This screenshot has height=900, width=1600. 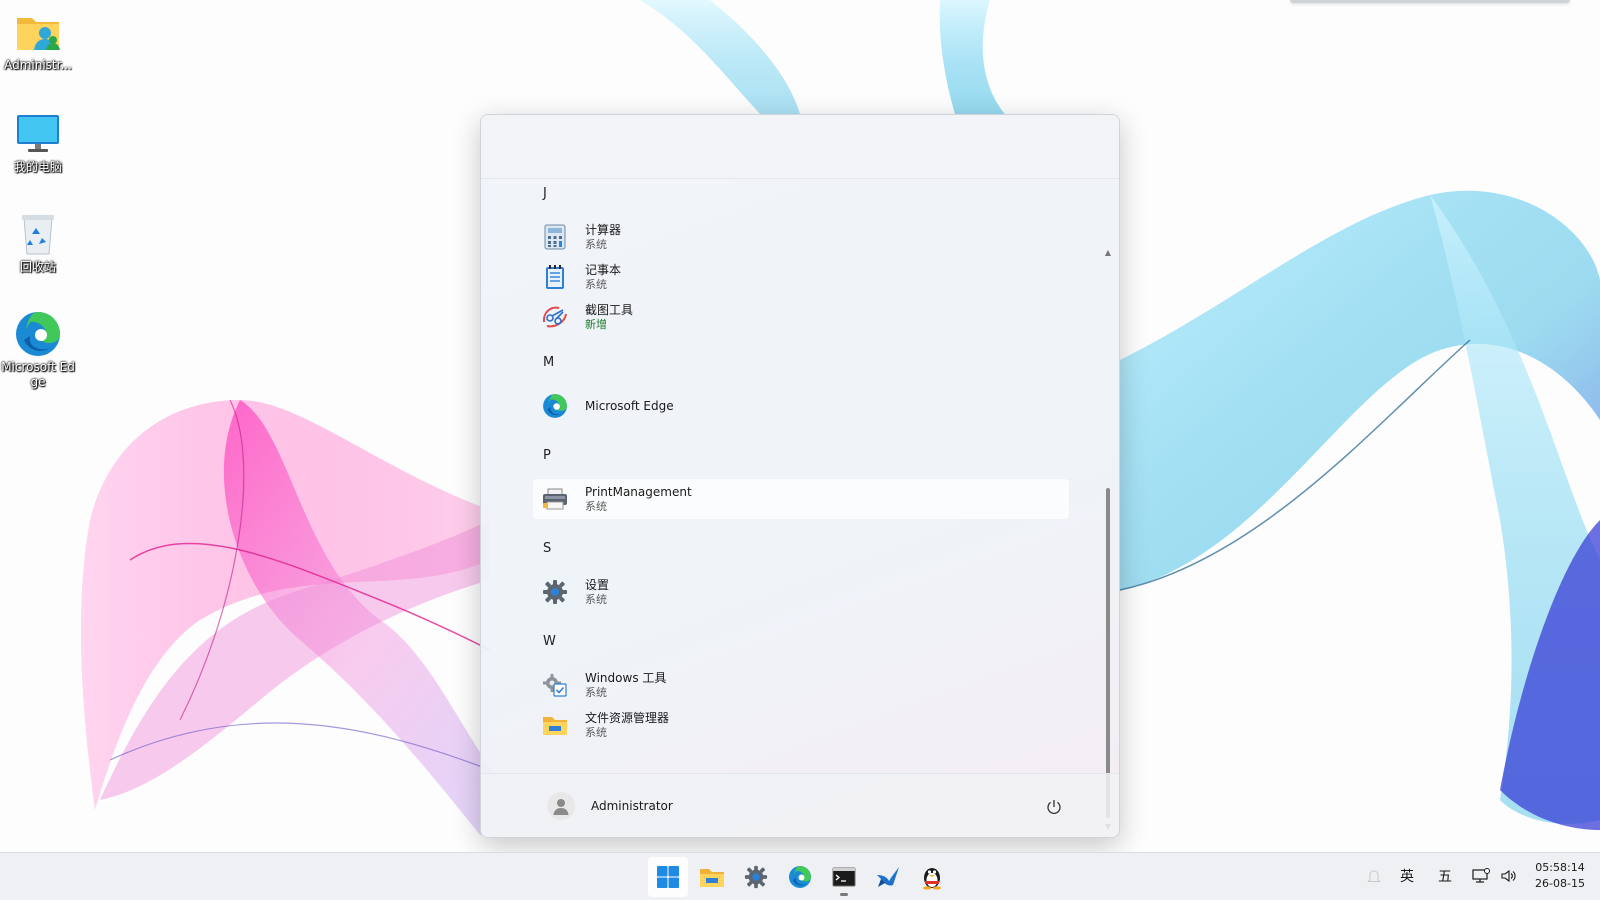 What do you see at coordinates (801, 725) in the screenshot?
I see `app-item-file-explorer: 文件资源管理器 系统` at bounding box center [801, 725].